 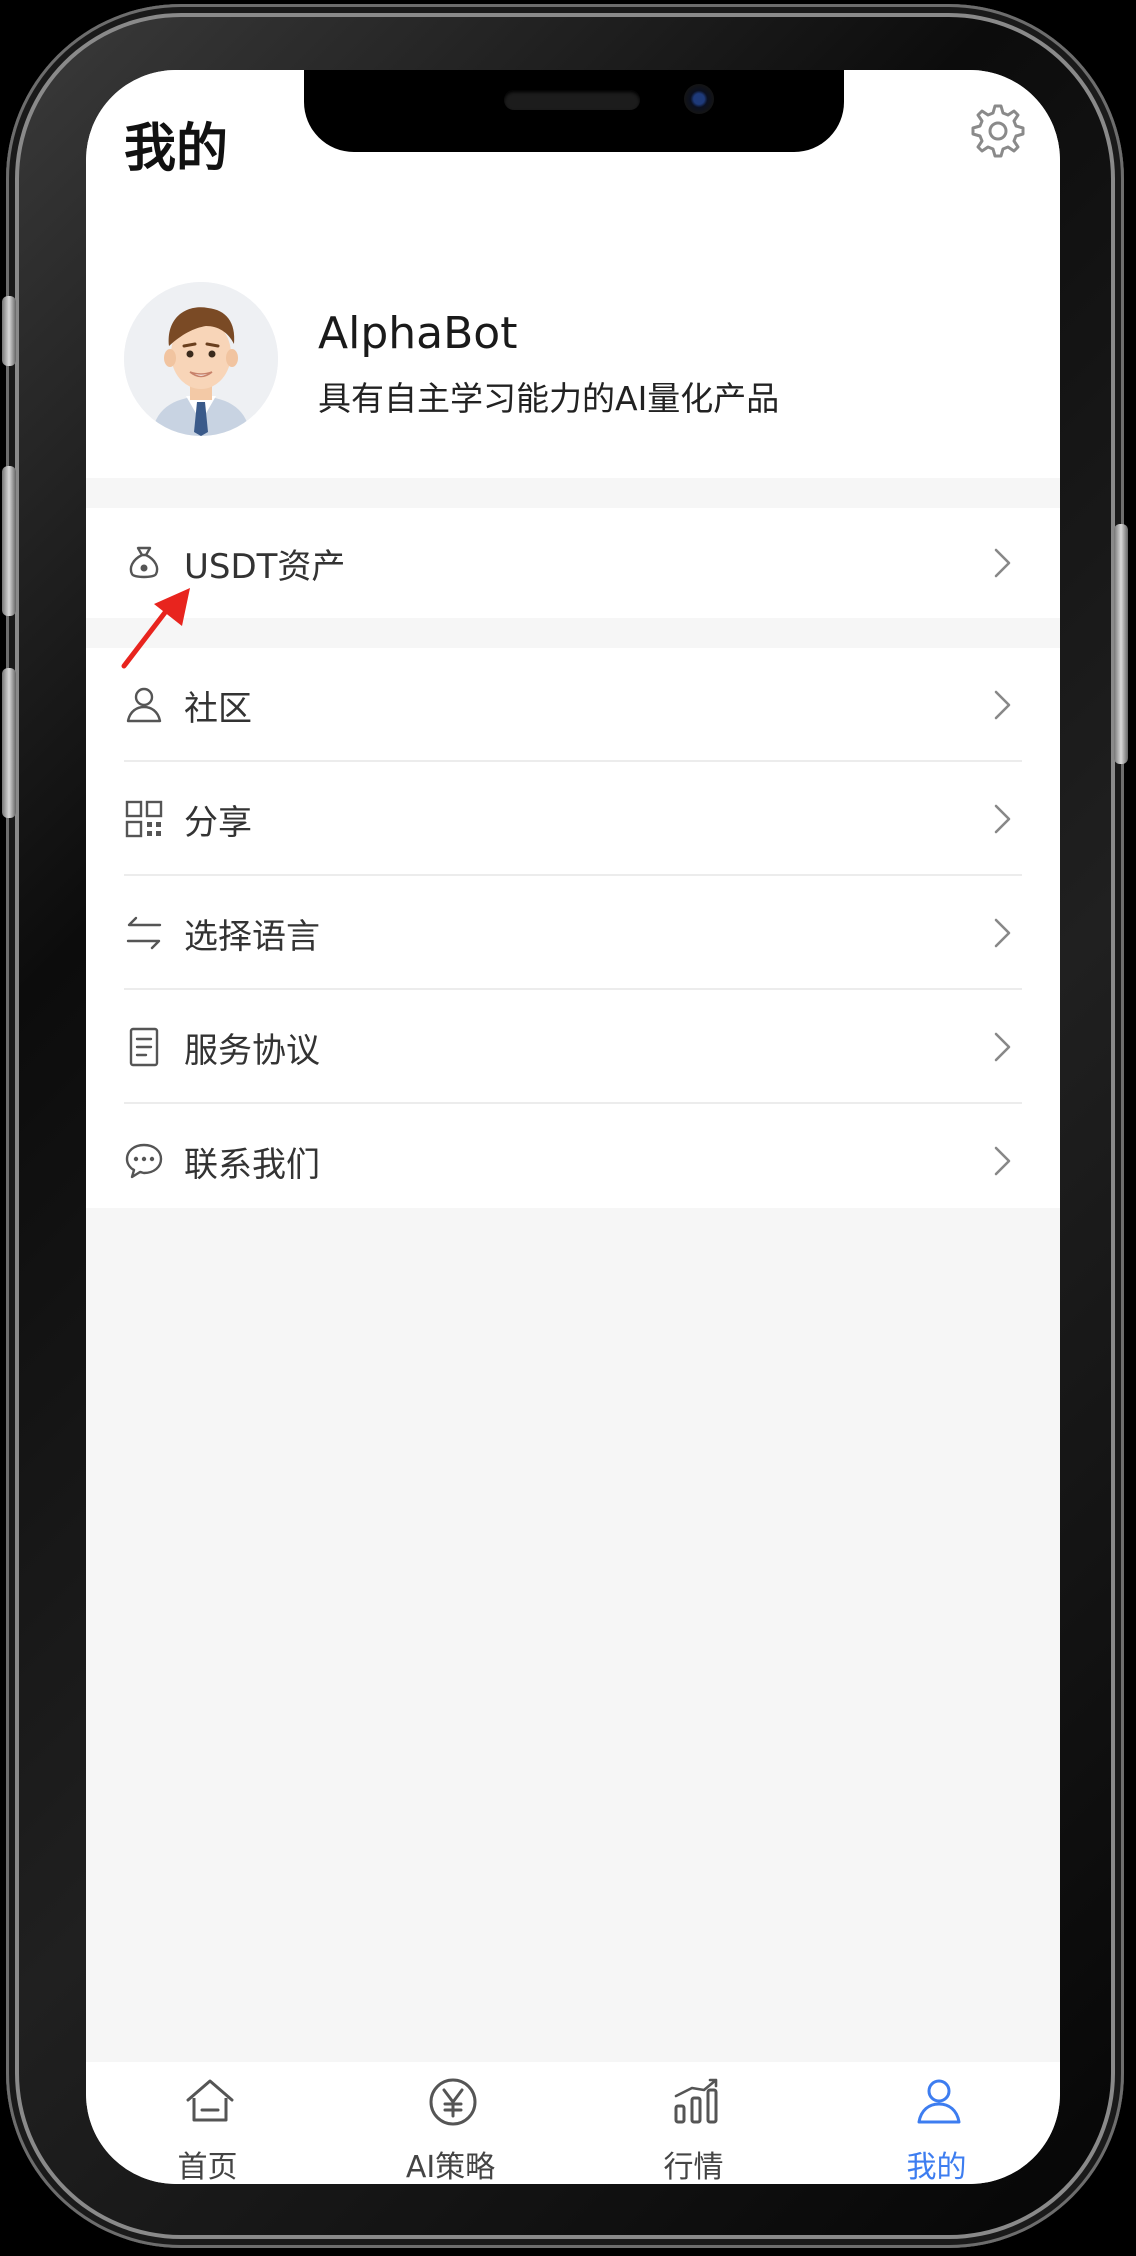 I want to click on chat-bubble-icon, so click(x=144, y=1161).